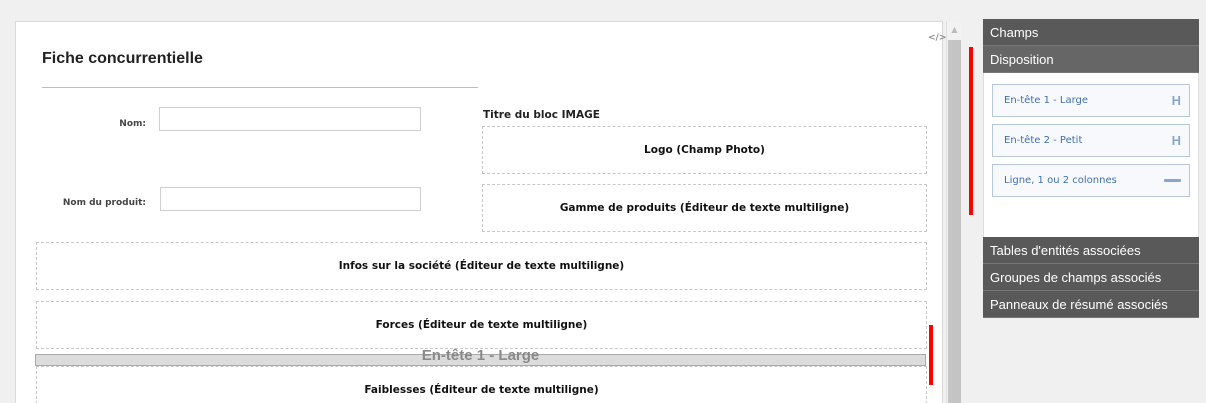 Image resolution: width=1206 pixels, height=403 pixels. I want to click on panel-header-champs: Champs, so click(1091, 32).